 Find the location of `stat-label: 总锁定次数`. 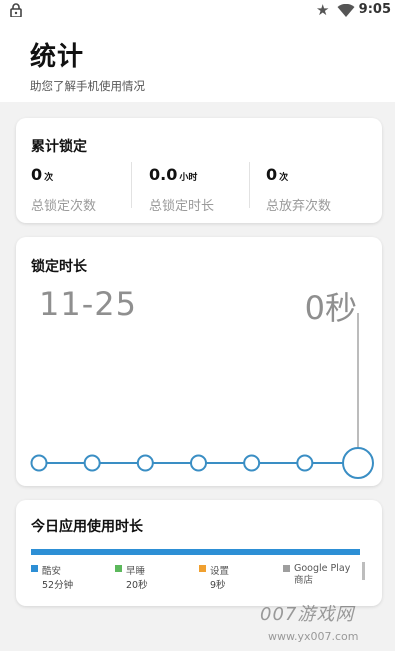

stat-label: 总锁定次数 is located at coordinates (64, 206).